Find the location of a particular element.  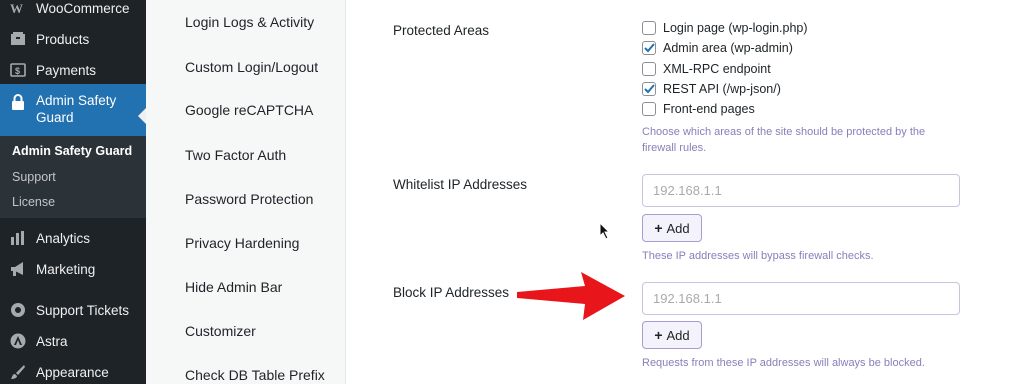

checkbox-rest-api: REST API (/wp-json/) is located at coordinates (711, 89).